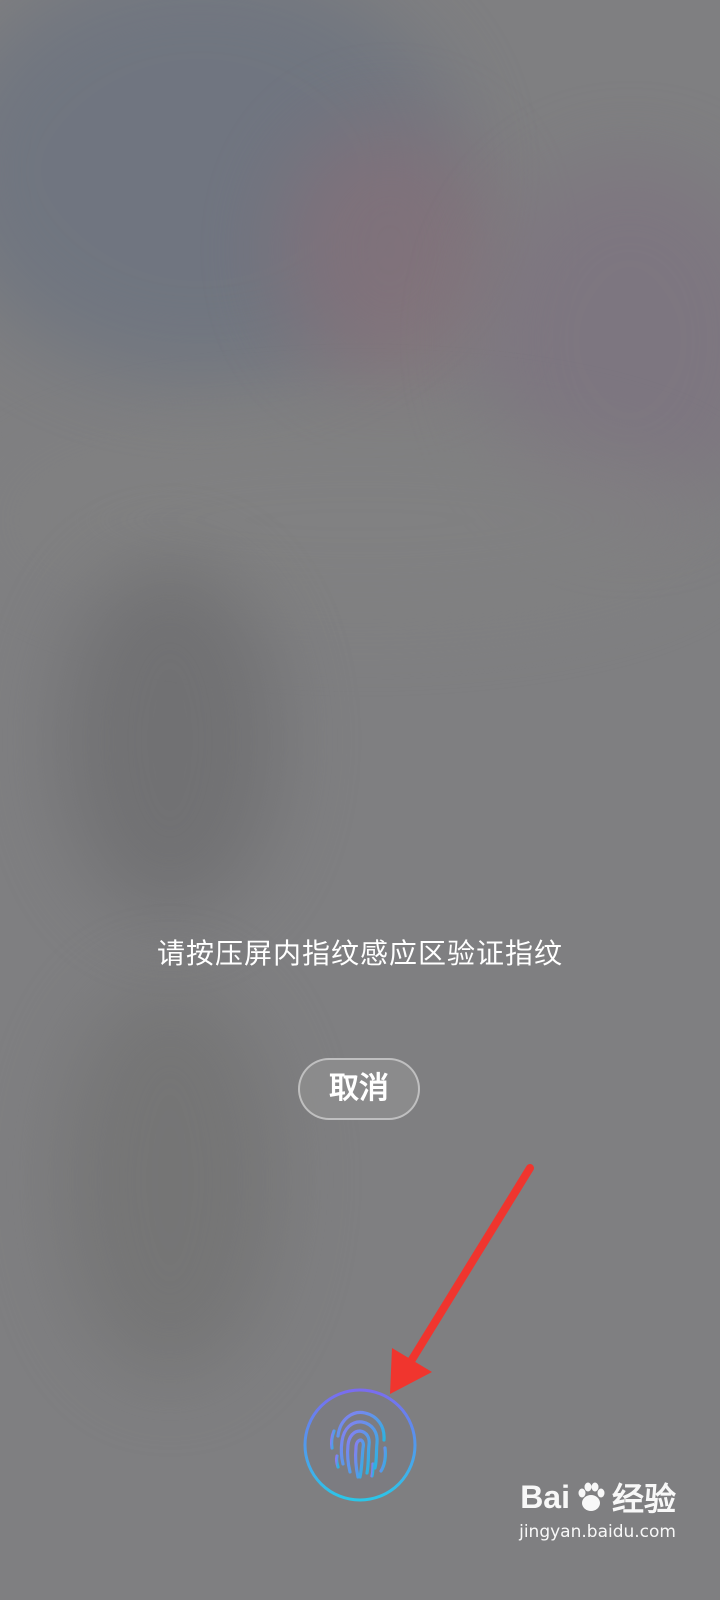 The width and height of the screenshot is (720, 1600). I want to click on cancel-button: 取消, so click(359, 1089).